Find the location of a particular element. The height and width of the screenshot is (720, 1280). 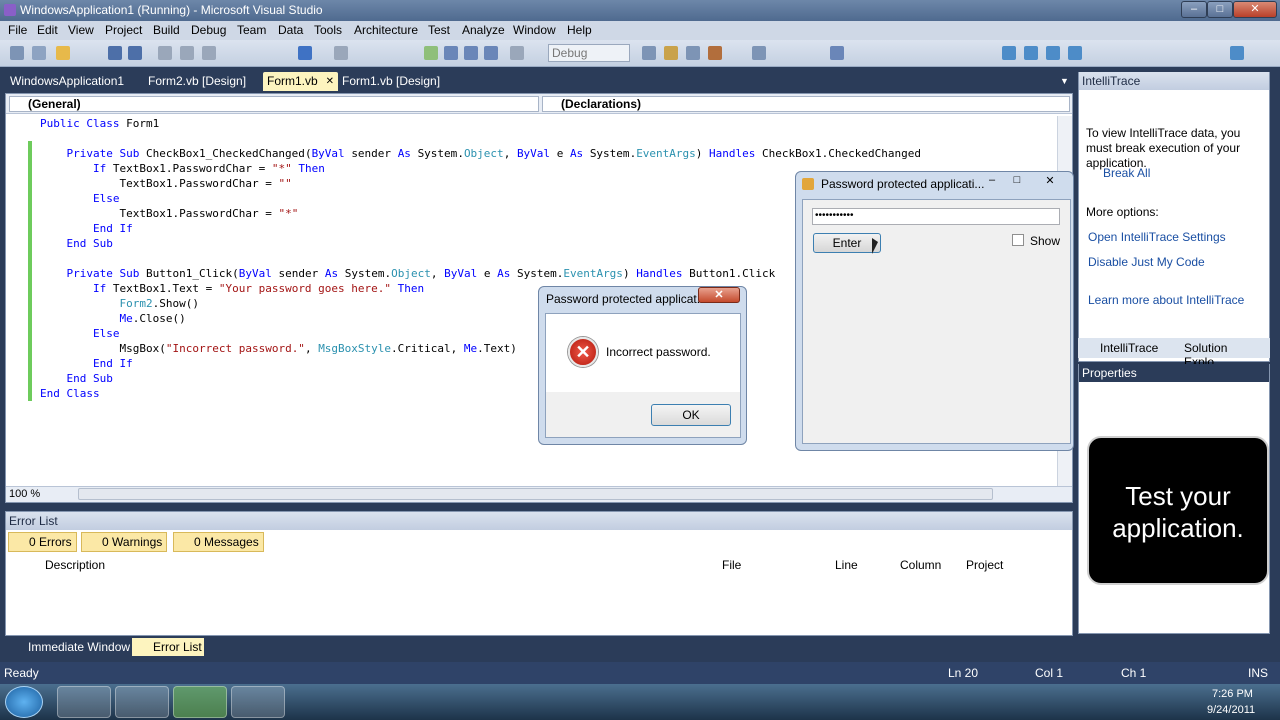

visual-studio-taskbar-icon is located at coordinates (142, 702).